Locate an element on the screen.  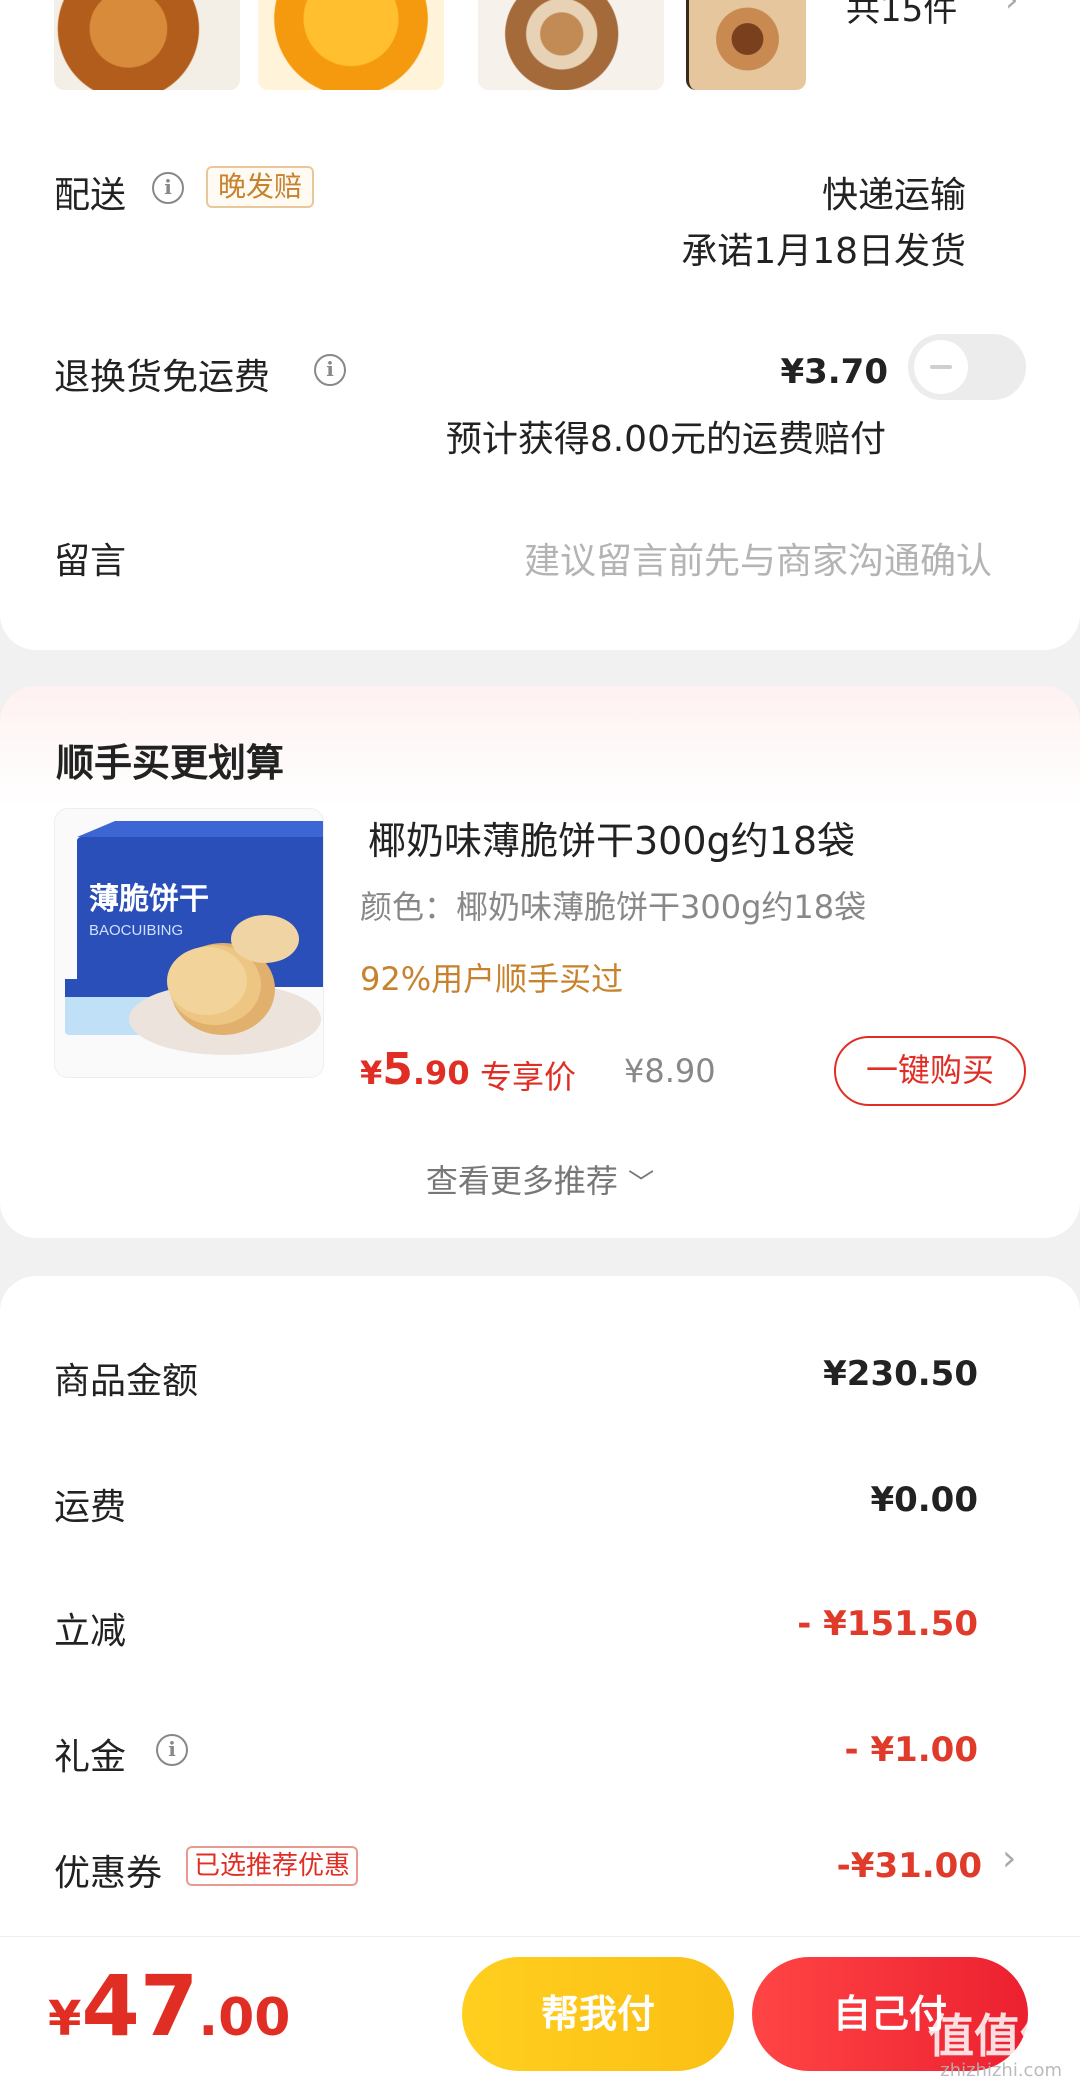
shipping-label: 运费 is located at coordinates (90, 1507).